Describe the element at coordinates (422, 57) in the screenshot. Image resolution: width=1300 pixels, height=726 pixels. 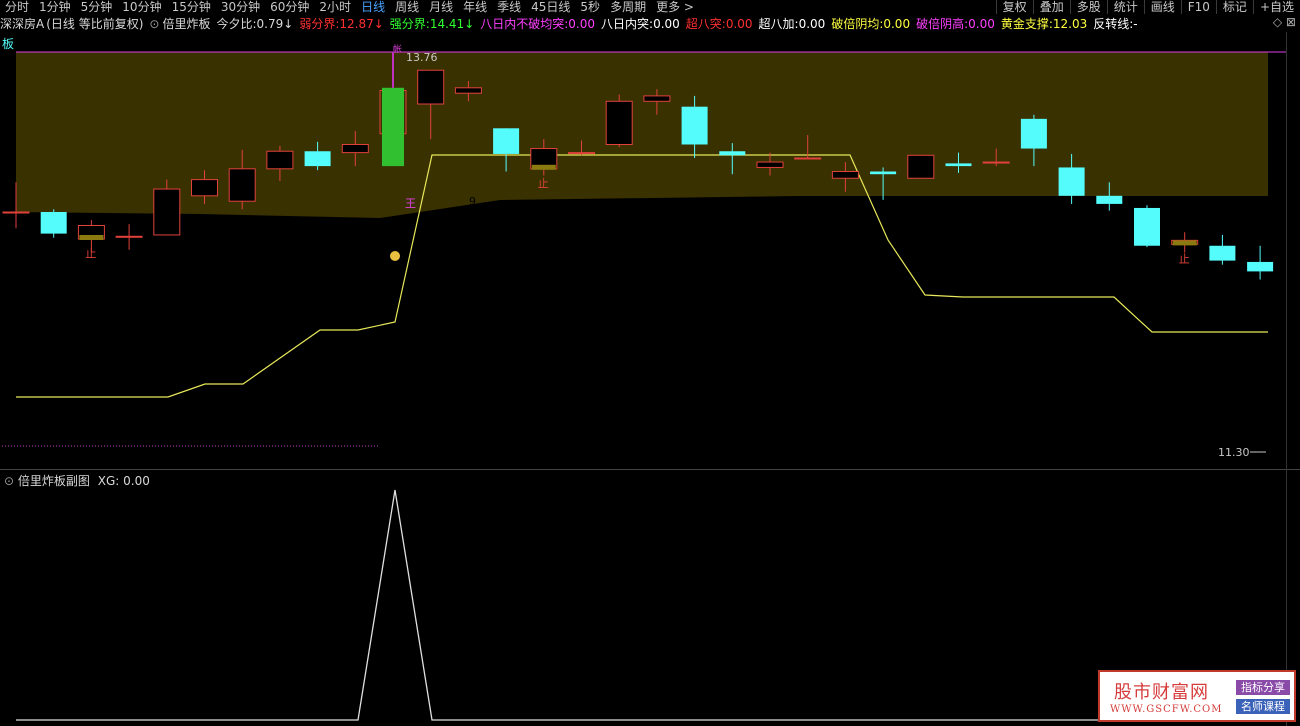
I see `price-high-label: 13.76` at that location.